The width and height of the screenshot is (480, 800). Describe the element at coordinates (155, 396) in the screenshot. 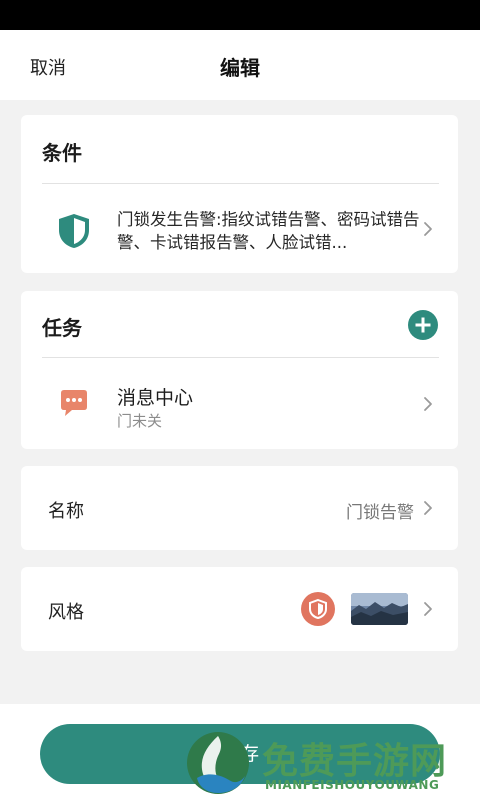

I see `task-item-name: 消息中心` at that location.